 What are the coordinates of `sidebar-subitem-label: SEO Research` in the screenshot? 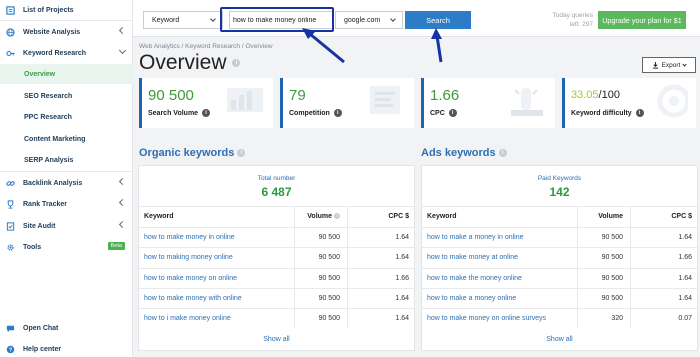 It's located at (48, 96).